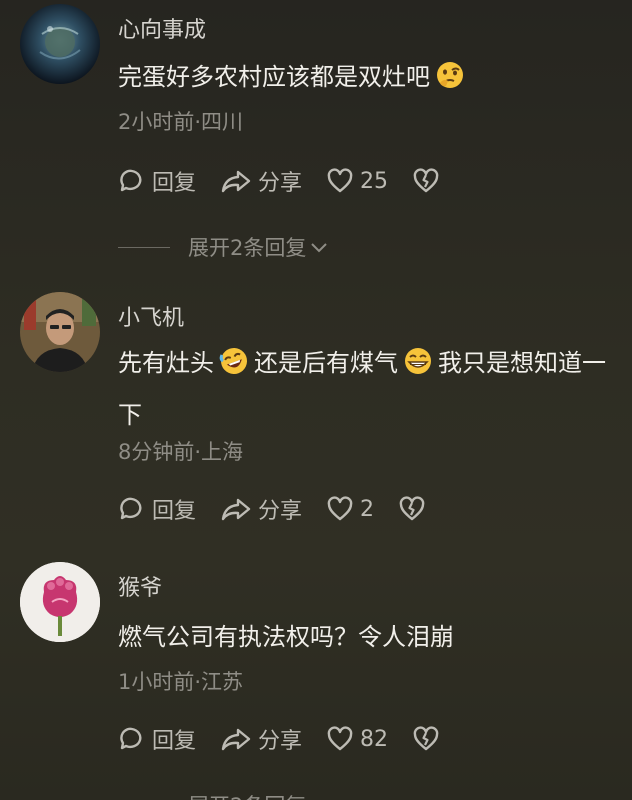  I want to click on like-button: 2, so click(350, 509).